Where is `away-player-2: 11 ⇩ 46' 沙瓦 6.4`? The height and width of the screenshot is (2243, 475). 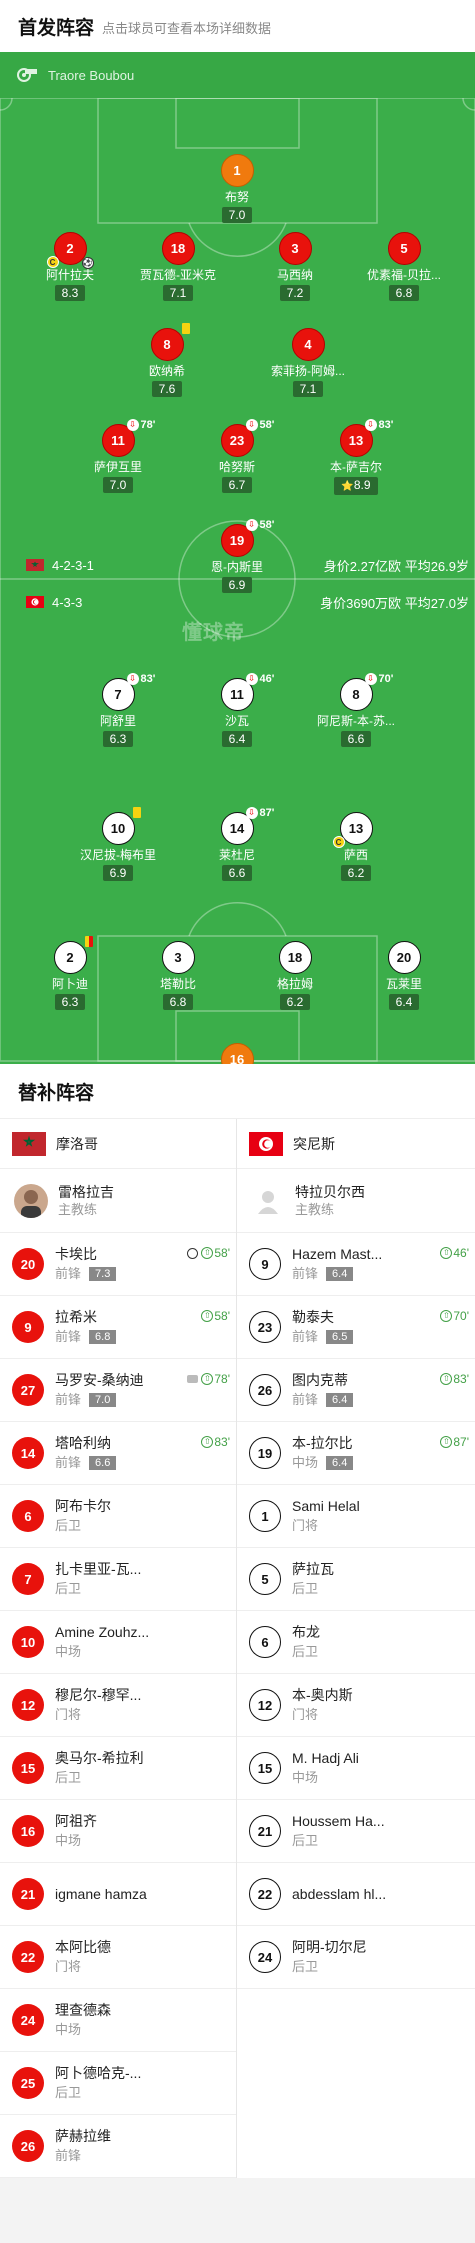 away-player-2: 11 ⇩ 46' 沙瓦 6.4 is located at coordinates (237, 710).